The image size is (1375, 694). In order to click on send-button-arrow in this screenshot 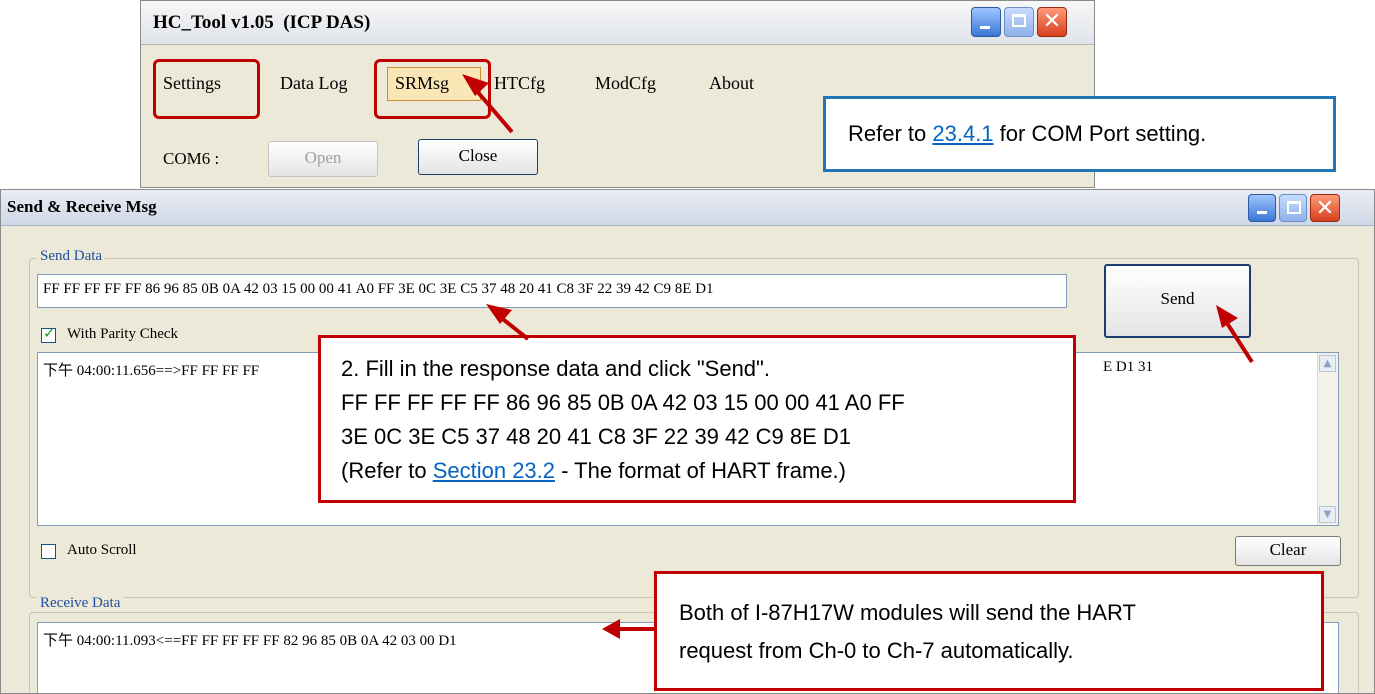, I will do `click(1238, 341)`.